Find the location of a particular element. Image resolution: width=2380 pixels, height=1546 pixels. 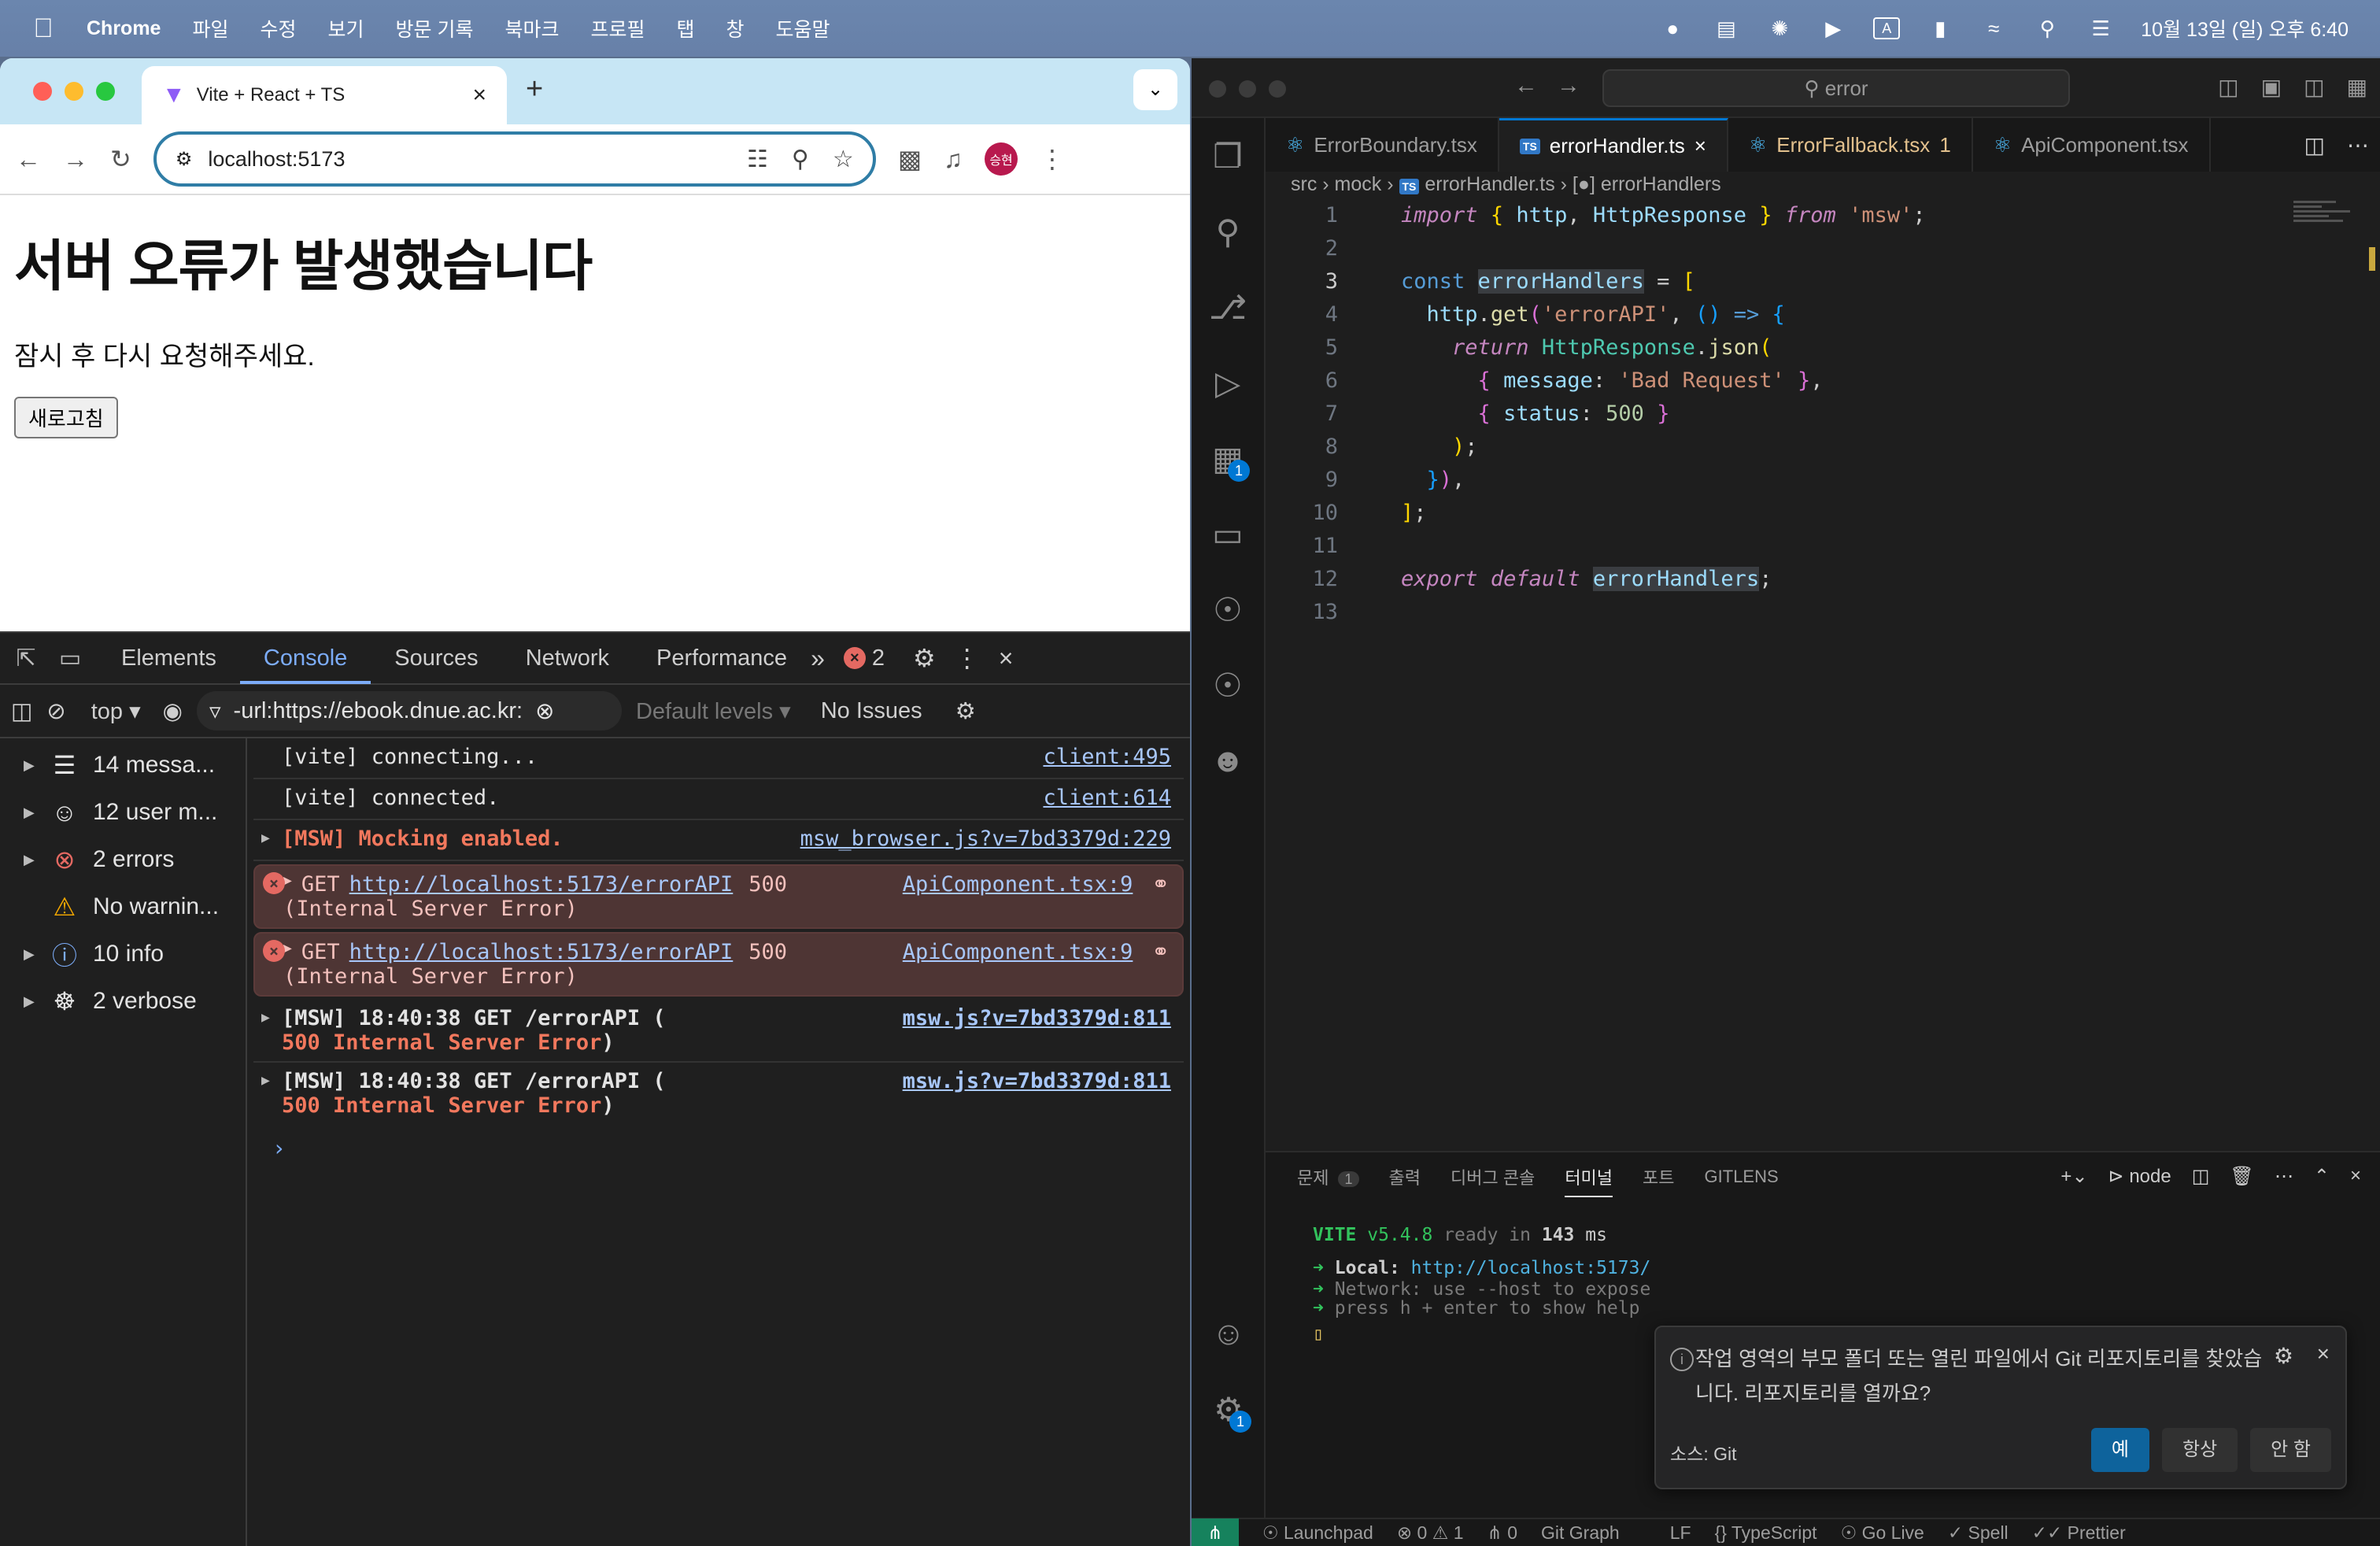

forward-icon: → is located at coordinates (75, 159).